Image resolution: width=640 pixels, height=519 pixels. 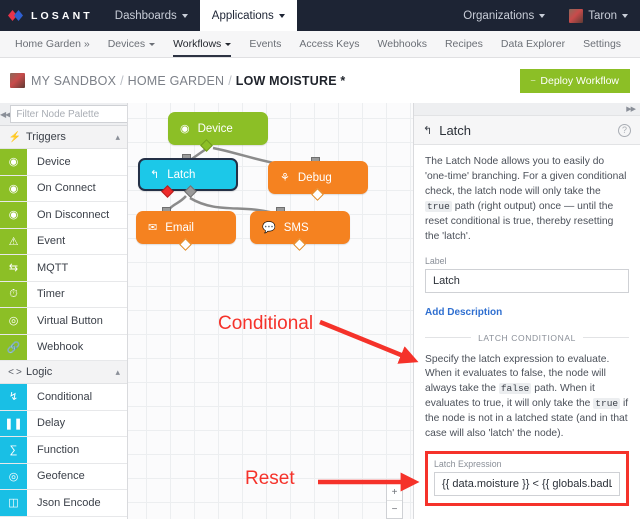 I want to click on palette-item-device: ◉ Device, so click(x=63, y=162).